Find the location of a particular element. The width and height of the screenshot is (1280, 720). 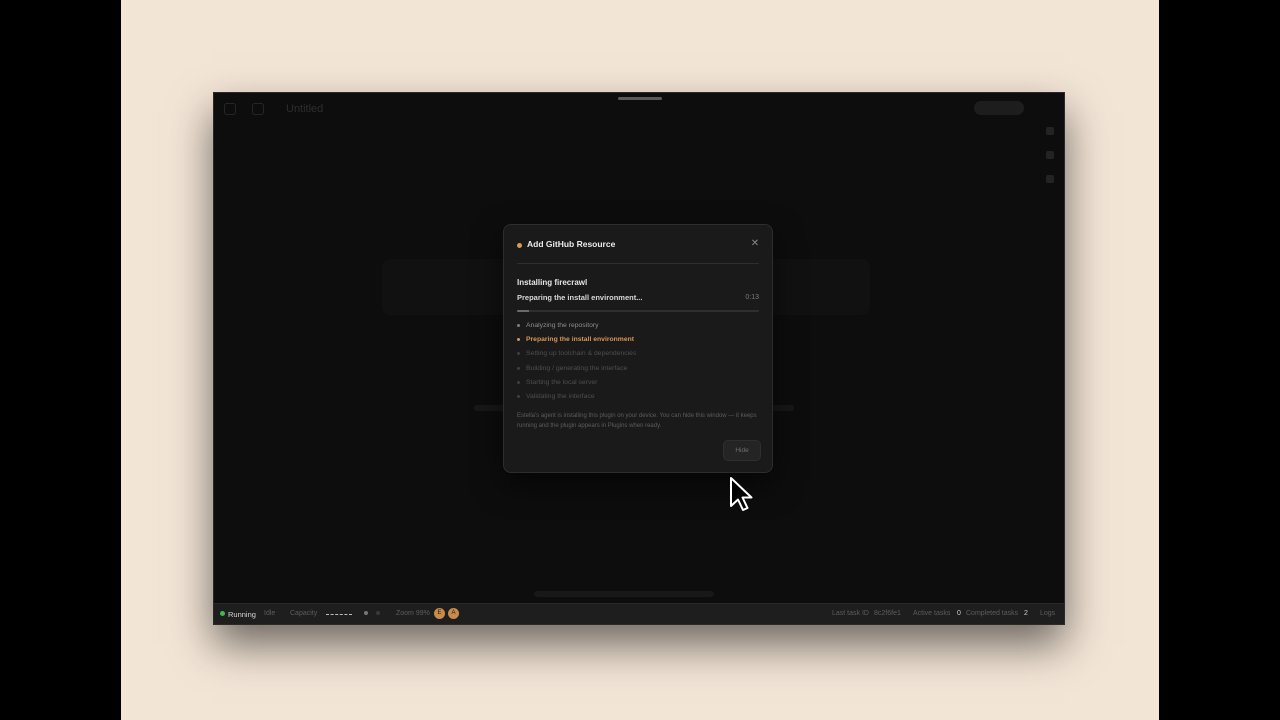

elapsed-timer: 0:13 is located at coordinates (752, 297).